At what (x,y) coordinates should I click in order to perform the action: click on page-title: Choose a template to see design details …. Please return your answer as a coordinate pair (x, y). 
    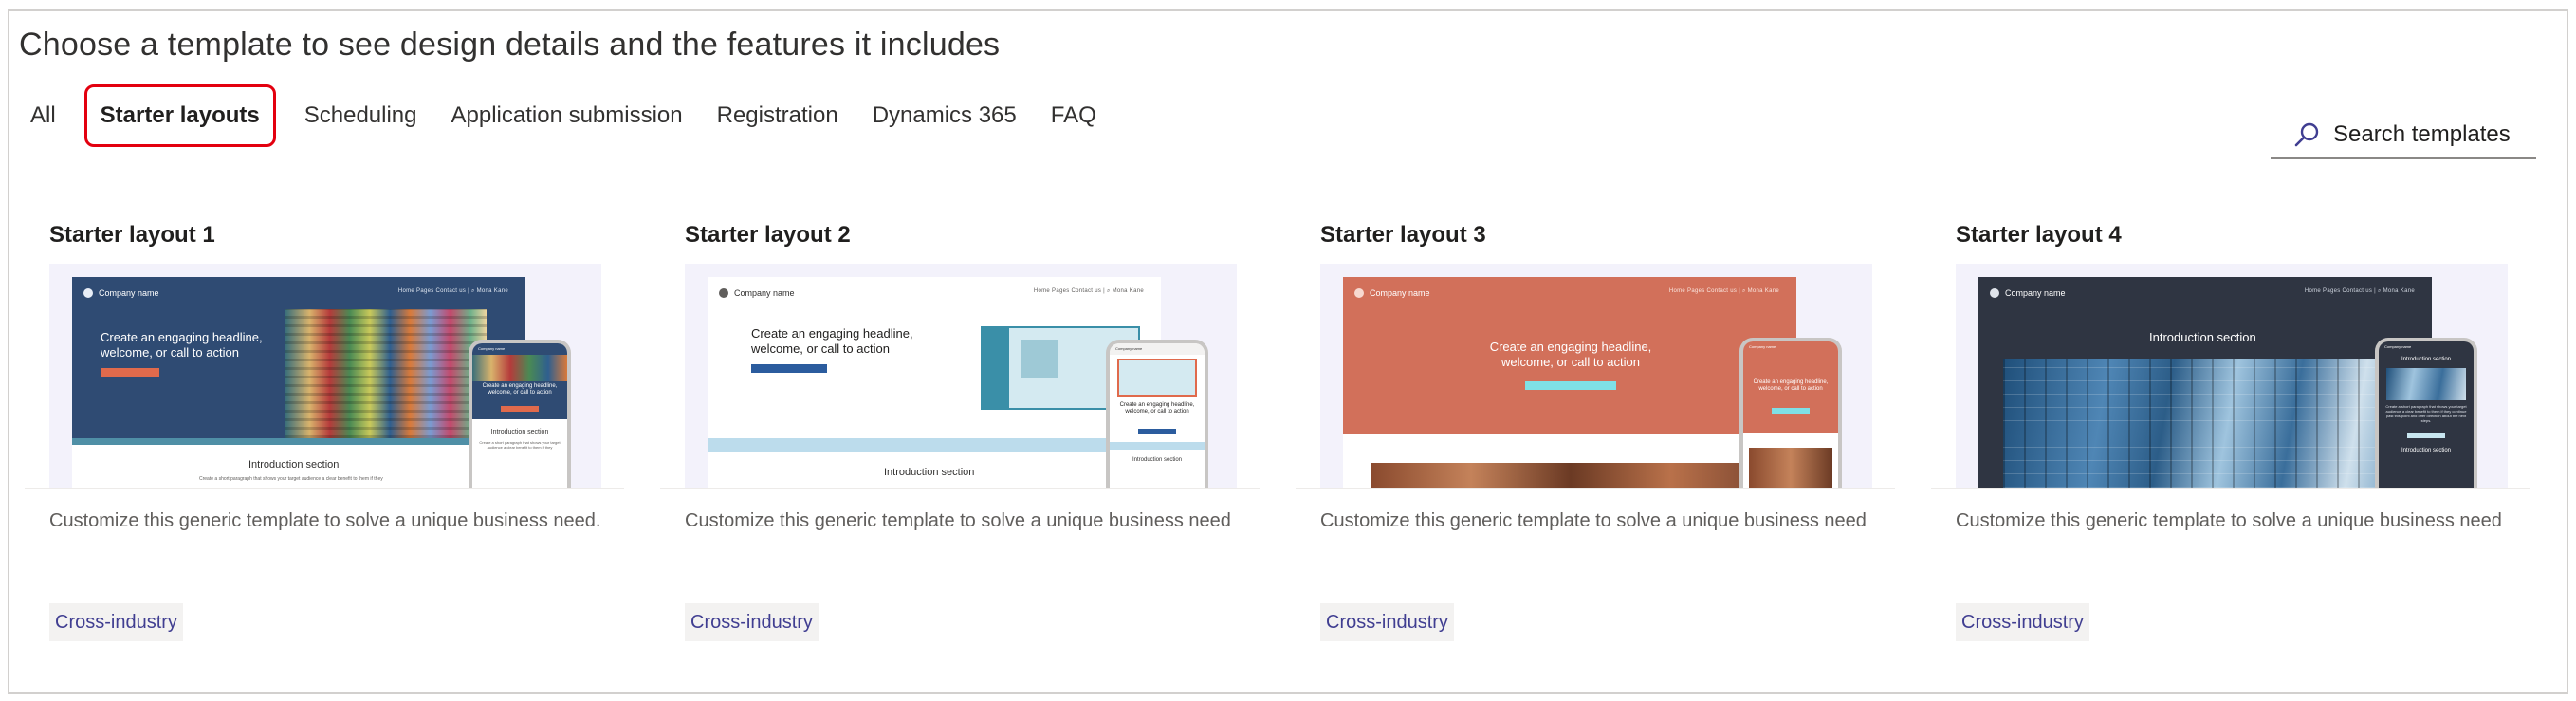
    Looking at the image, I should click on (510, 45).